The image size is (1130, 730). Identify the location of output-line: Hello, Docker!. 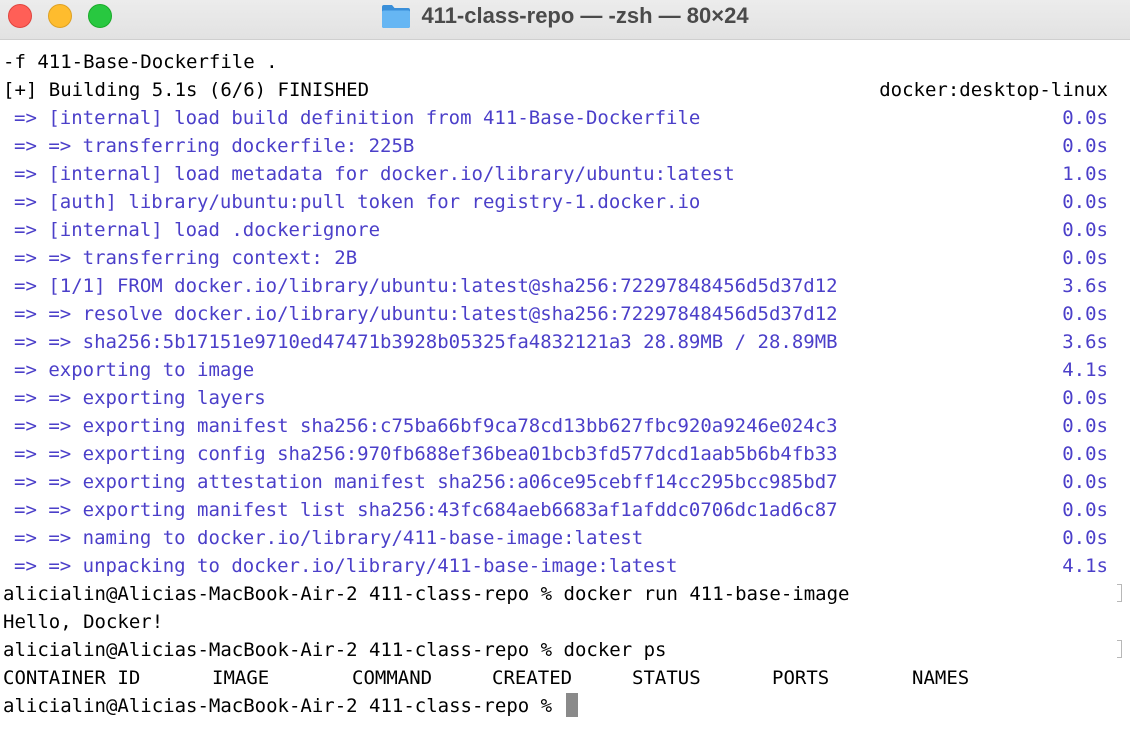
(565, 622).